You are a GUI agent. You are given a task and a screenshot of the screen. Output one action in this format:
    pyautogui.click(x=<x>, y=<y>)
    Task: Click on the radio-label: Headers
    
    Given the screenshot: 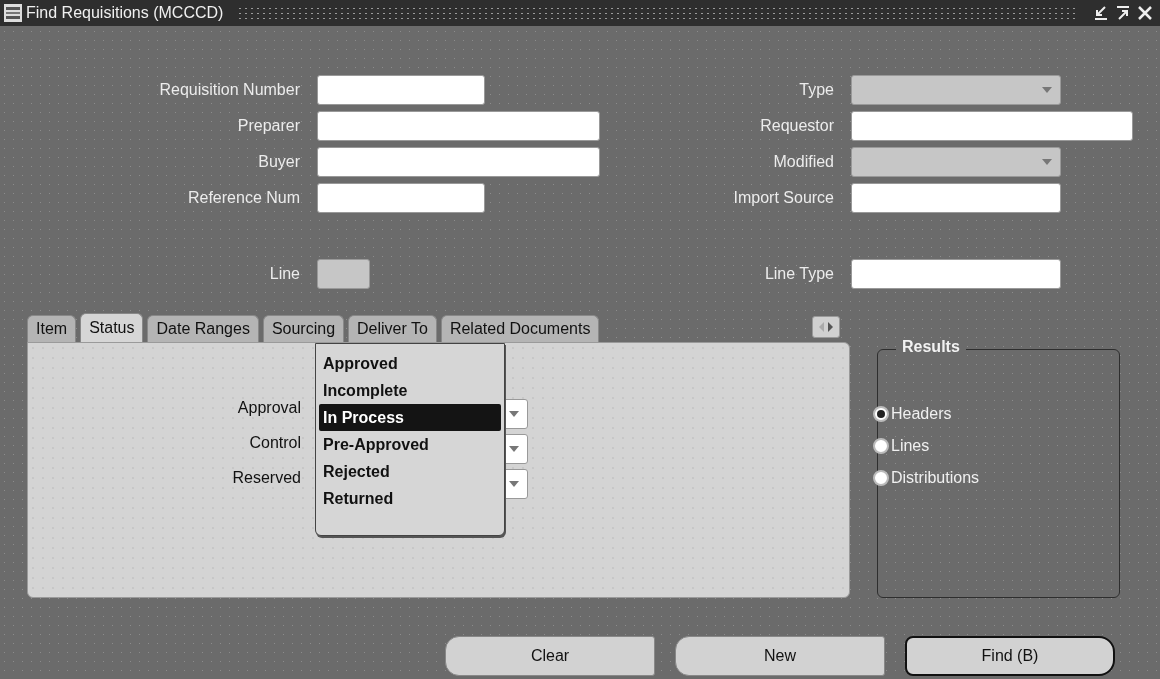 What is the action you would take?
    pyautogui.click(x=921, y=414)
    